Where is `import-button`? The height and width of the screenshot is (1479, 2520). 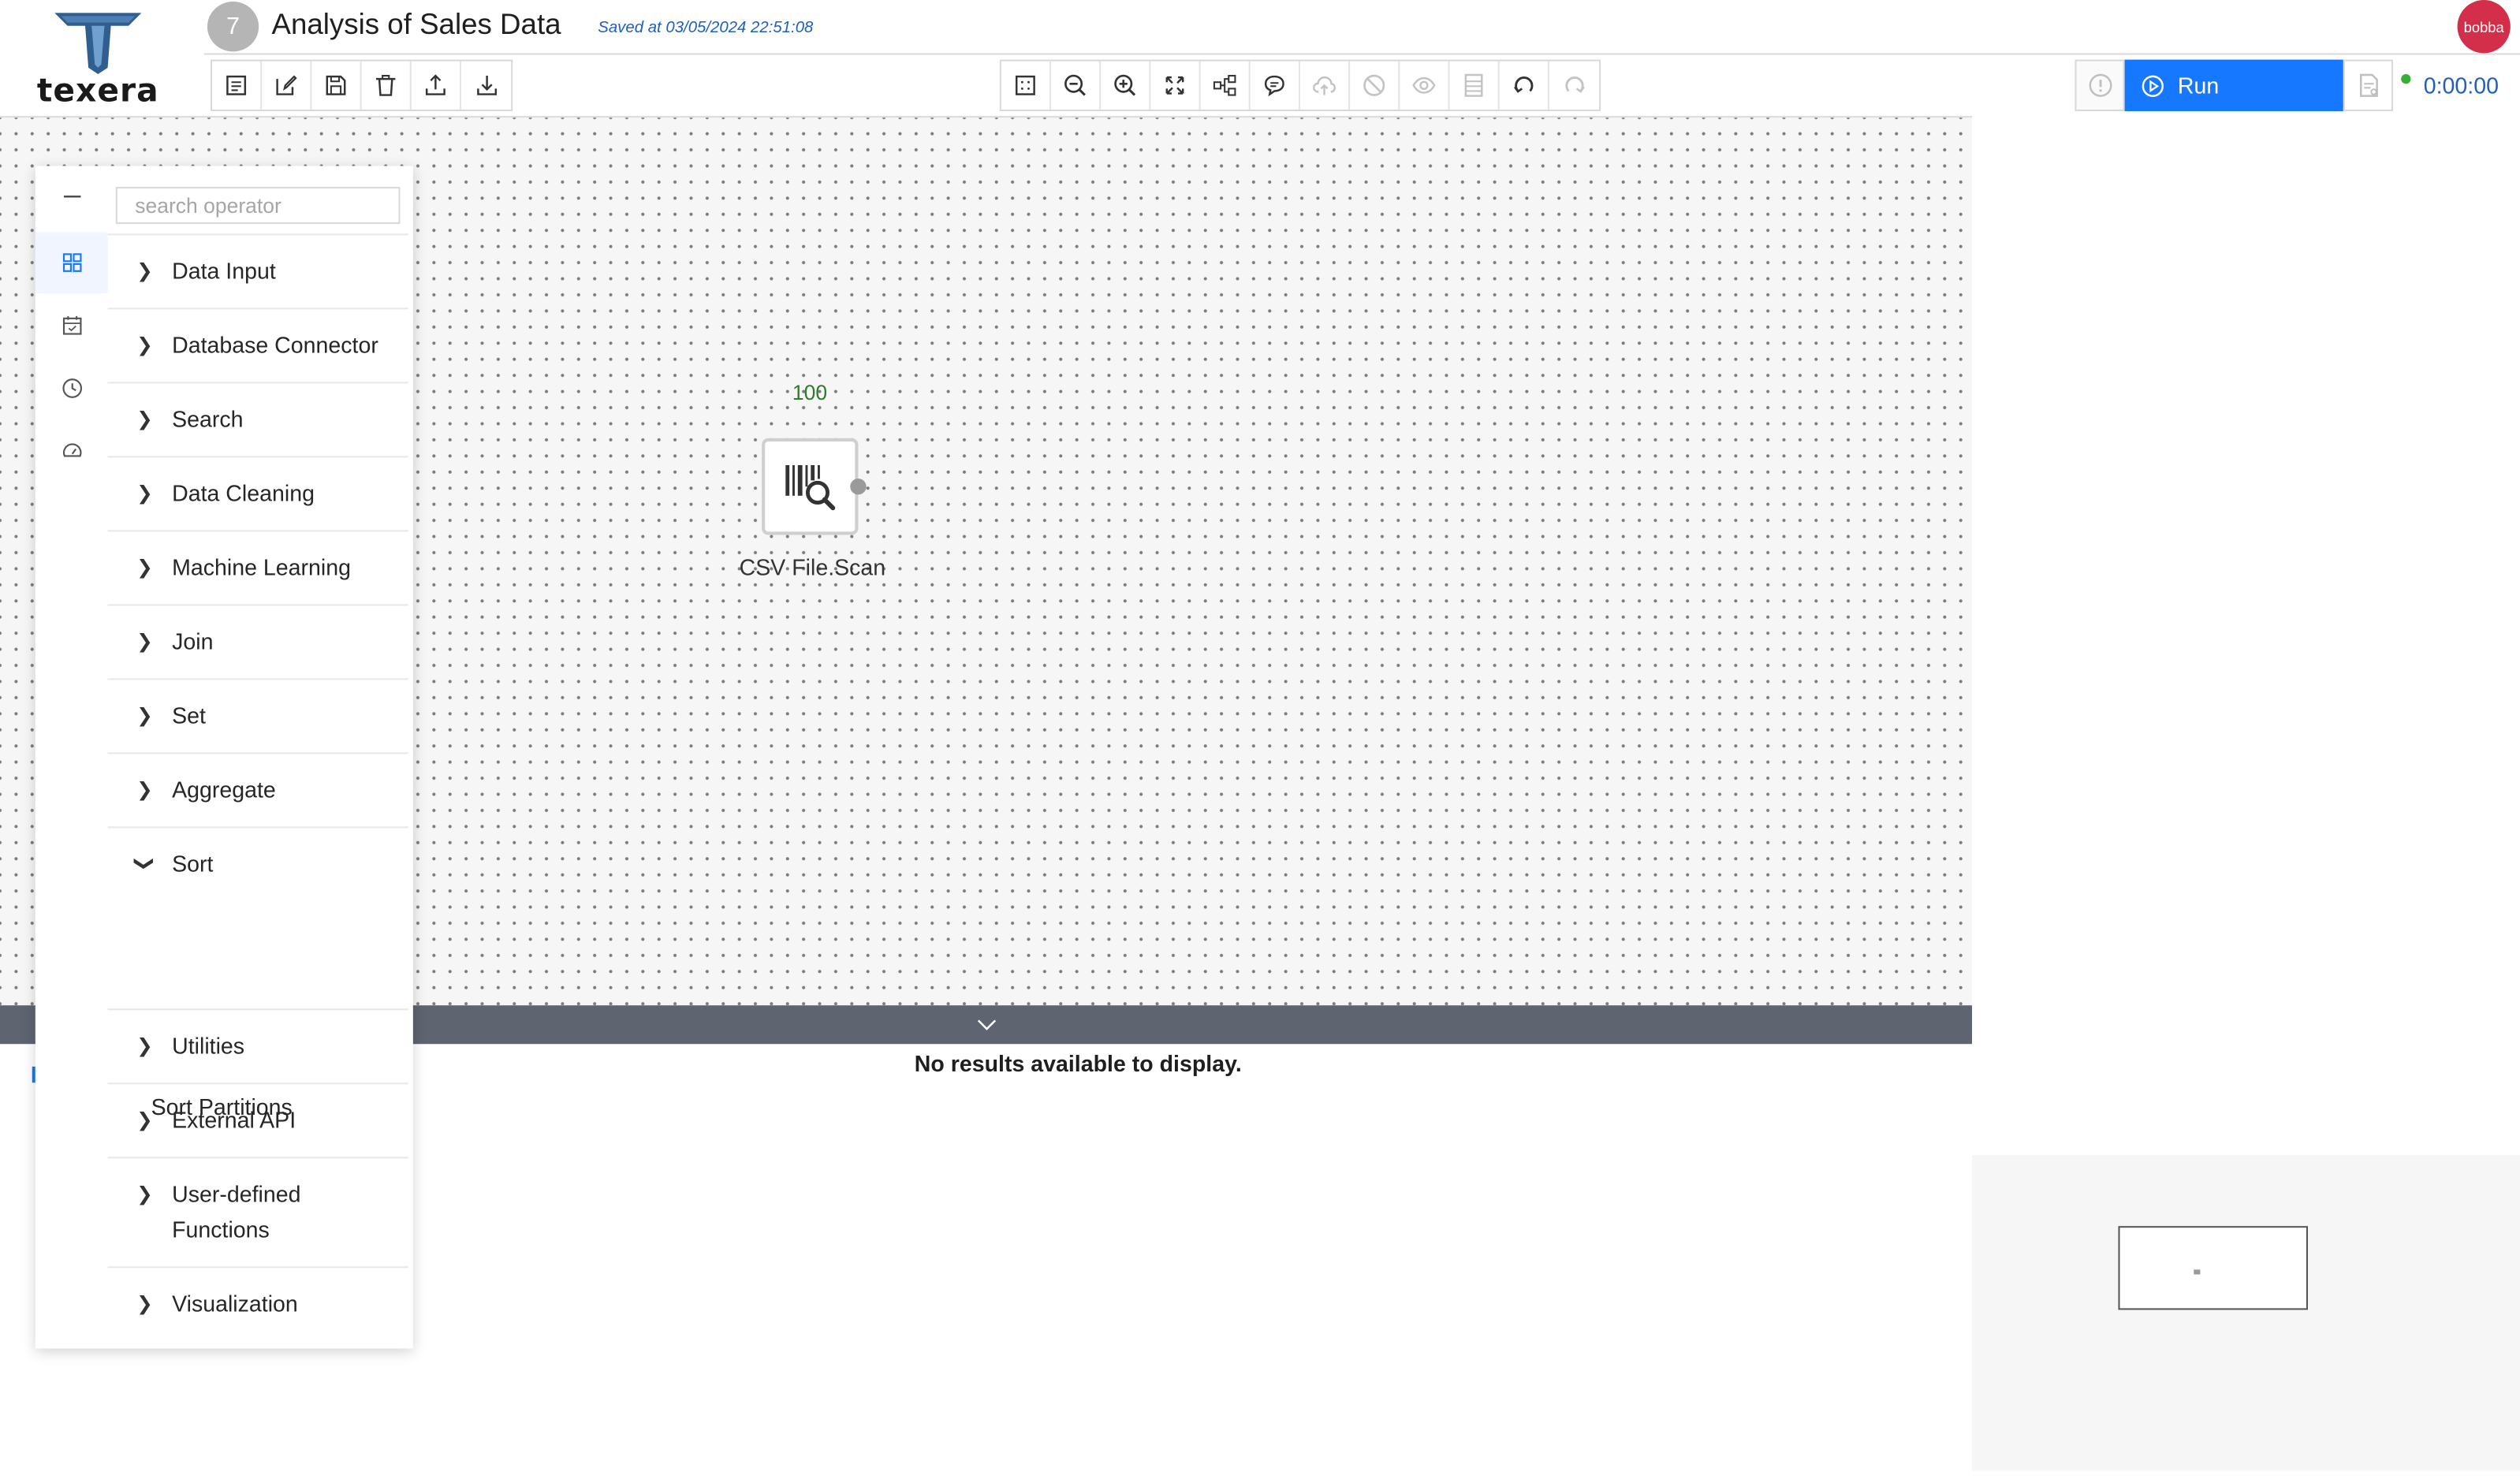 import-button is located at coordinates (486, 85).